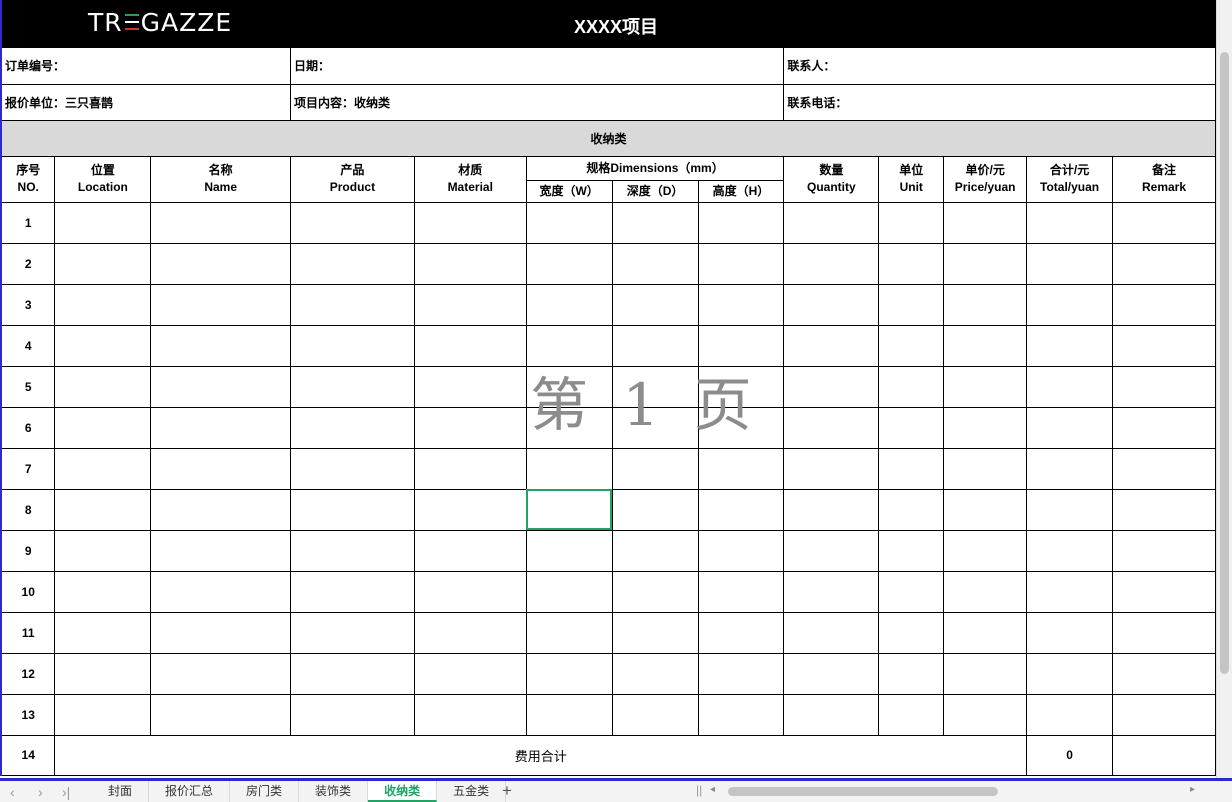 The height and width of the screenshot is (802, 1232). I want to click on first-sheet-icon: ‹, so click(12, 792).